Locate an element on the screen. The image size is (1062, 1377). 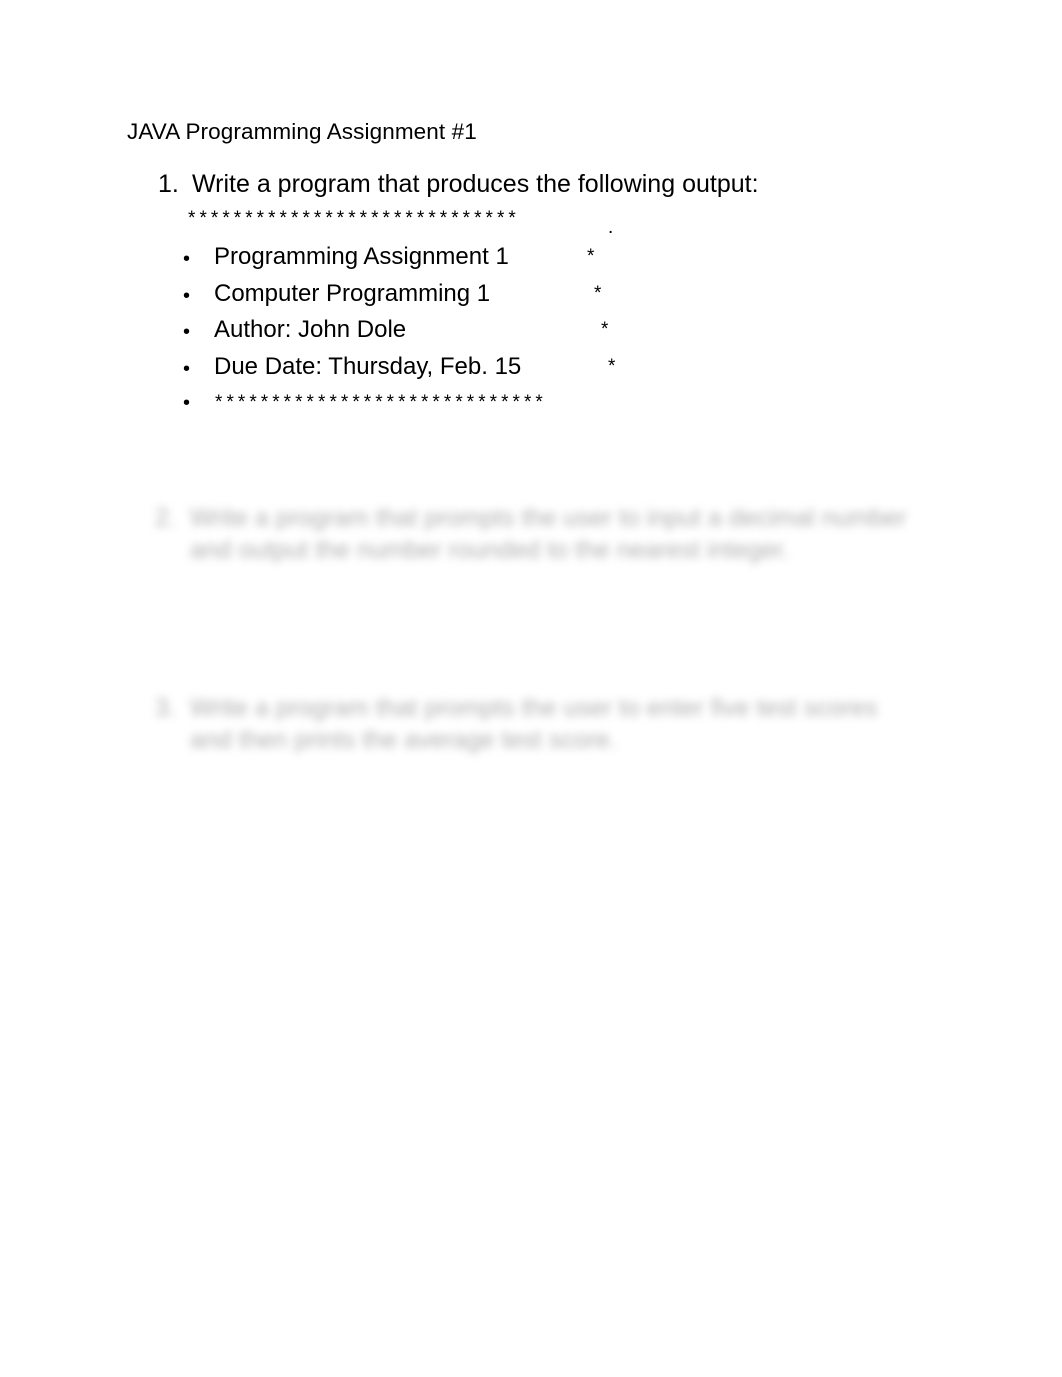
list-item: • Programming Assignment 1 * is located at coordinates (413, 261).